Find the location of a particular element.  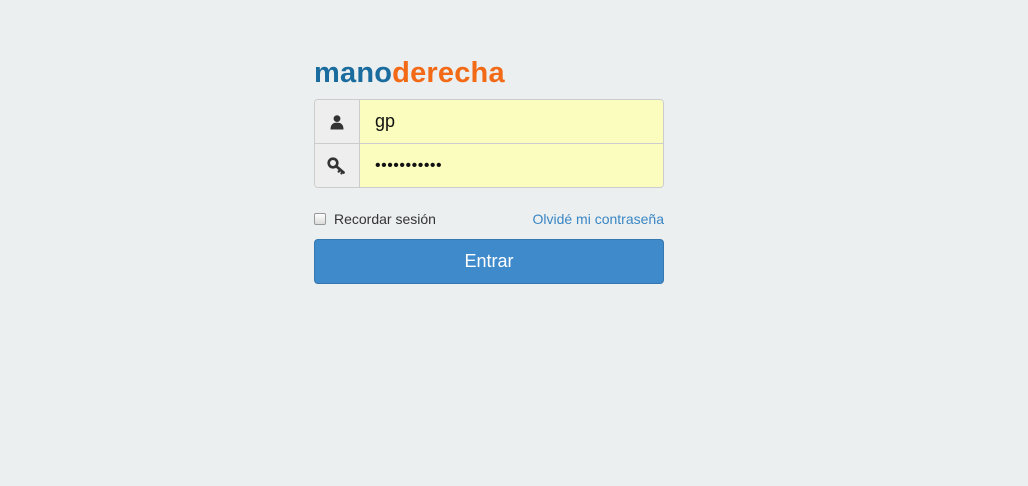

username-field: gp is located at coordinates (511, 121).